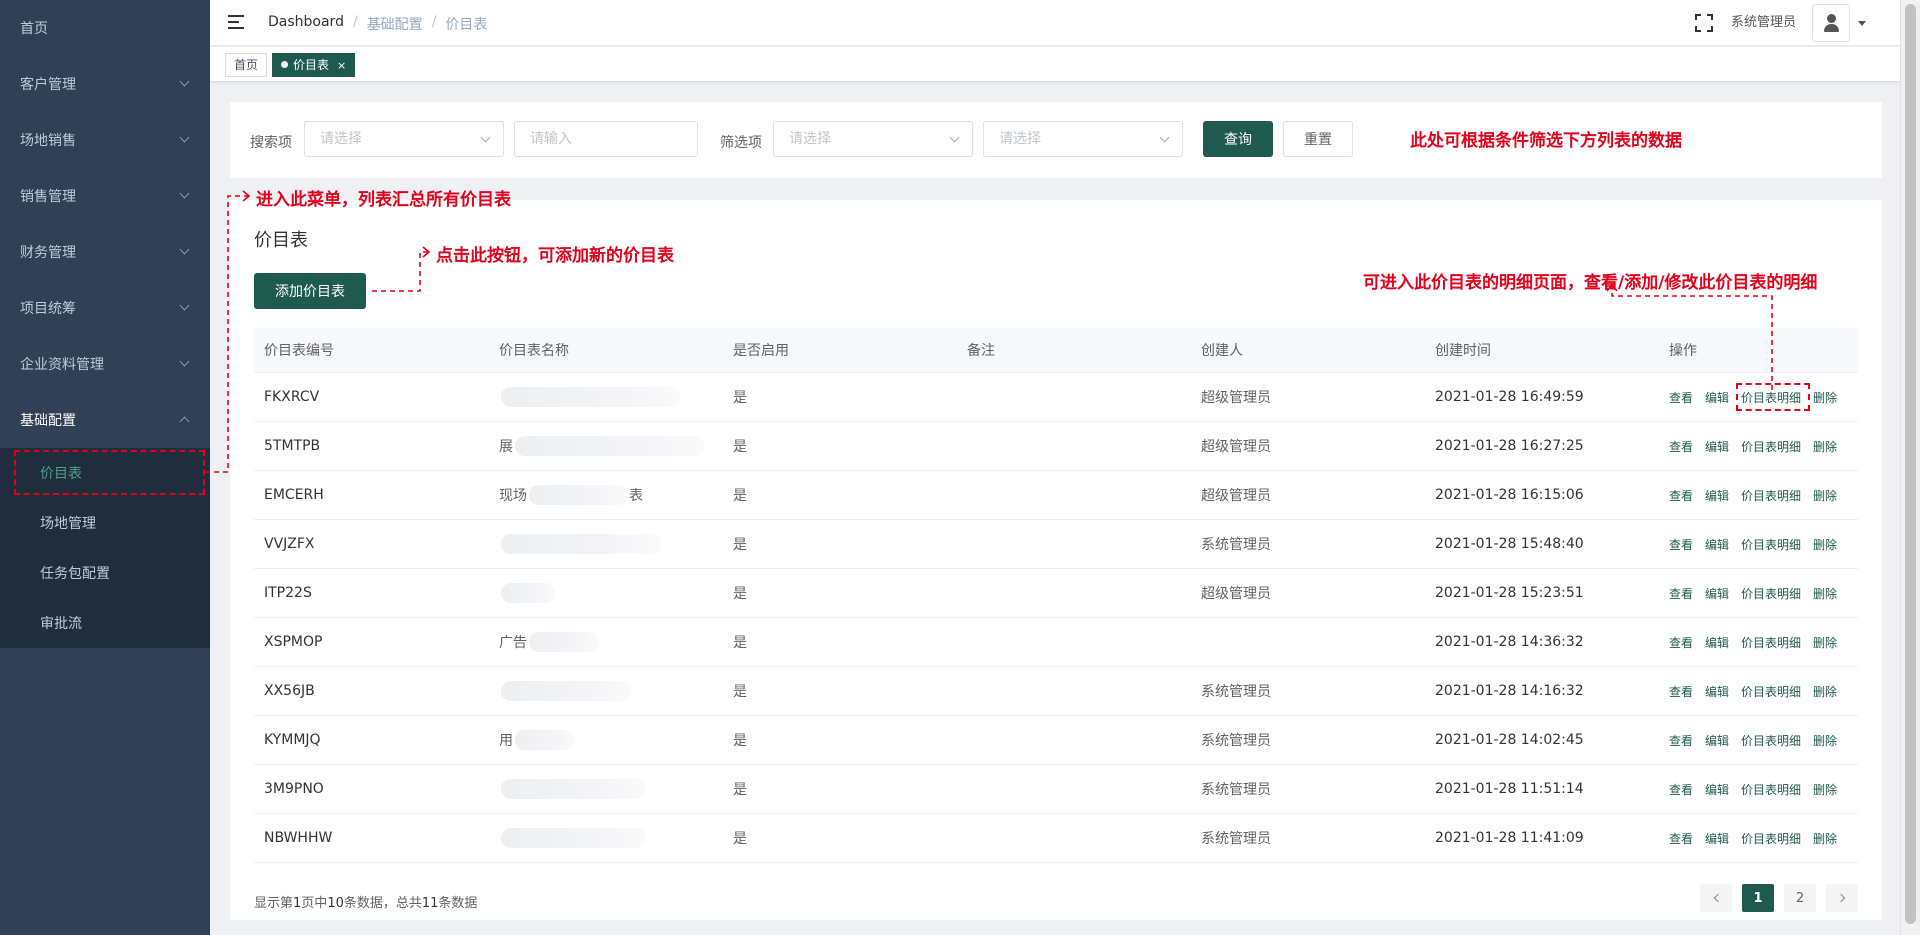  I want to click on breadcrumb-item-dashboard: Dashboard, so click(306, 24).